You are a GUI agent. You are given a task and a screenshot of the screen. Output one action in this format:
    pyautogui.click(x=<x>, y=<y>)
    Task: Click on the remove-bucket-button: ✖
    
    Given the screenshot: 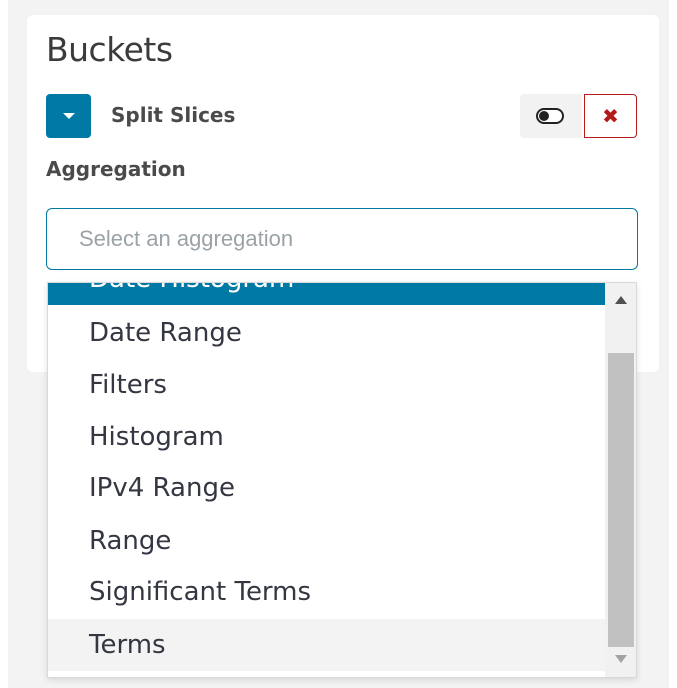 What is the action you would take?
    pyautogui.click(x=610, y=116)
    